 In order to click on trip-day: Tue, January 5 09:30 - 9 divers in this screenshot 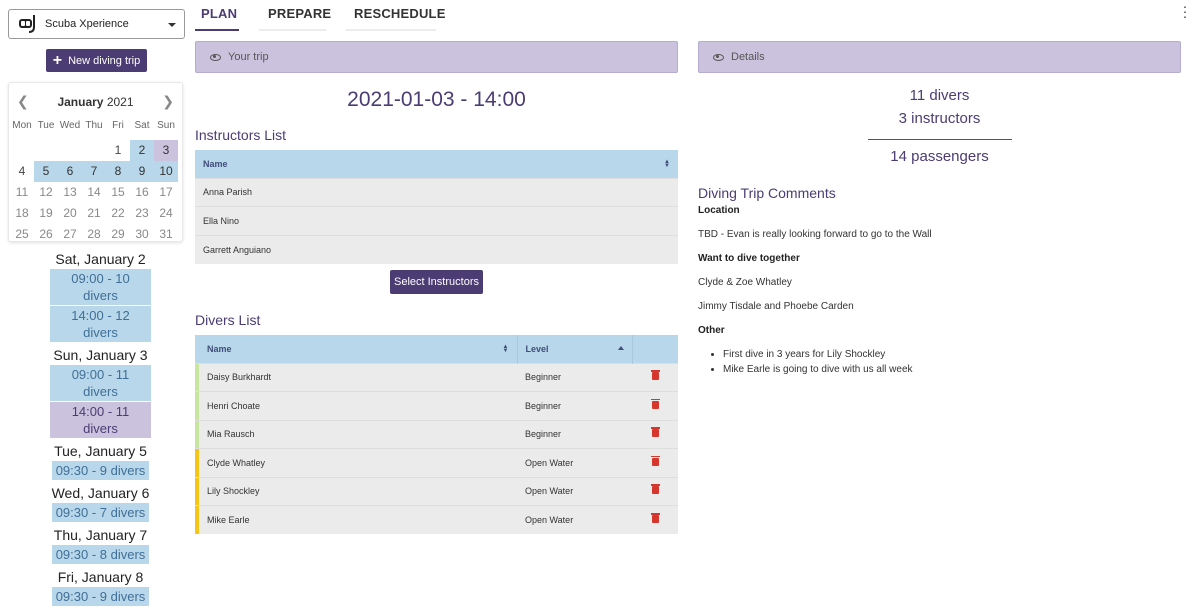, I will do `click(100, 461)`.